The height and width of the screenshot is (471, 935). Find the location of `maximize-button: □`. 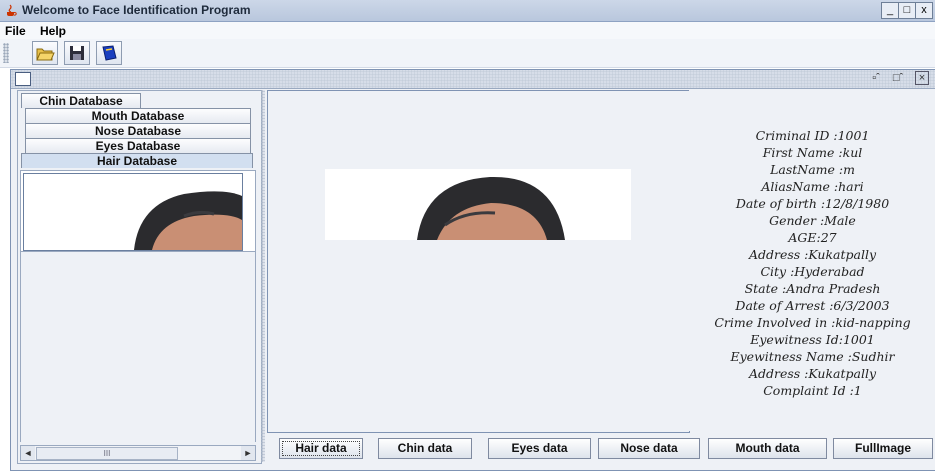

maximize-button: □ is located at coordinates (907, 10).